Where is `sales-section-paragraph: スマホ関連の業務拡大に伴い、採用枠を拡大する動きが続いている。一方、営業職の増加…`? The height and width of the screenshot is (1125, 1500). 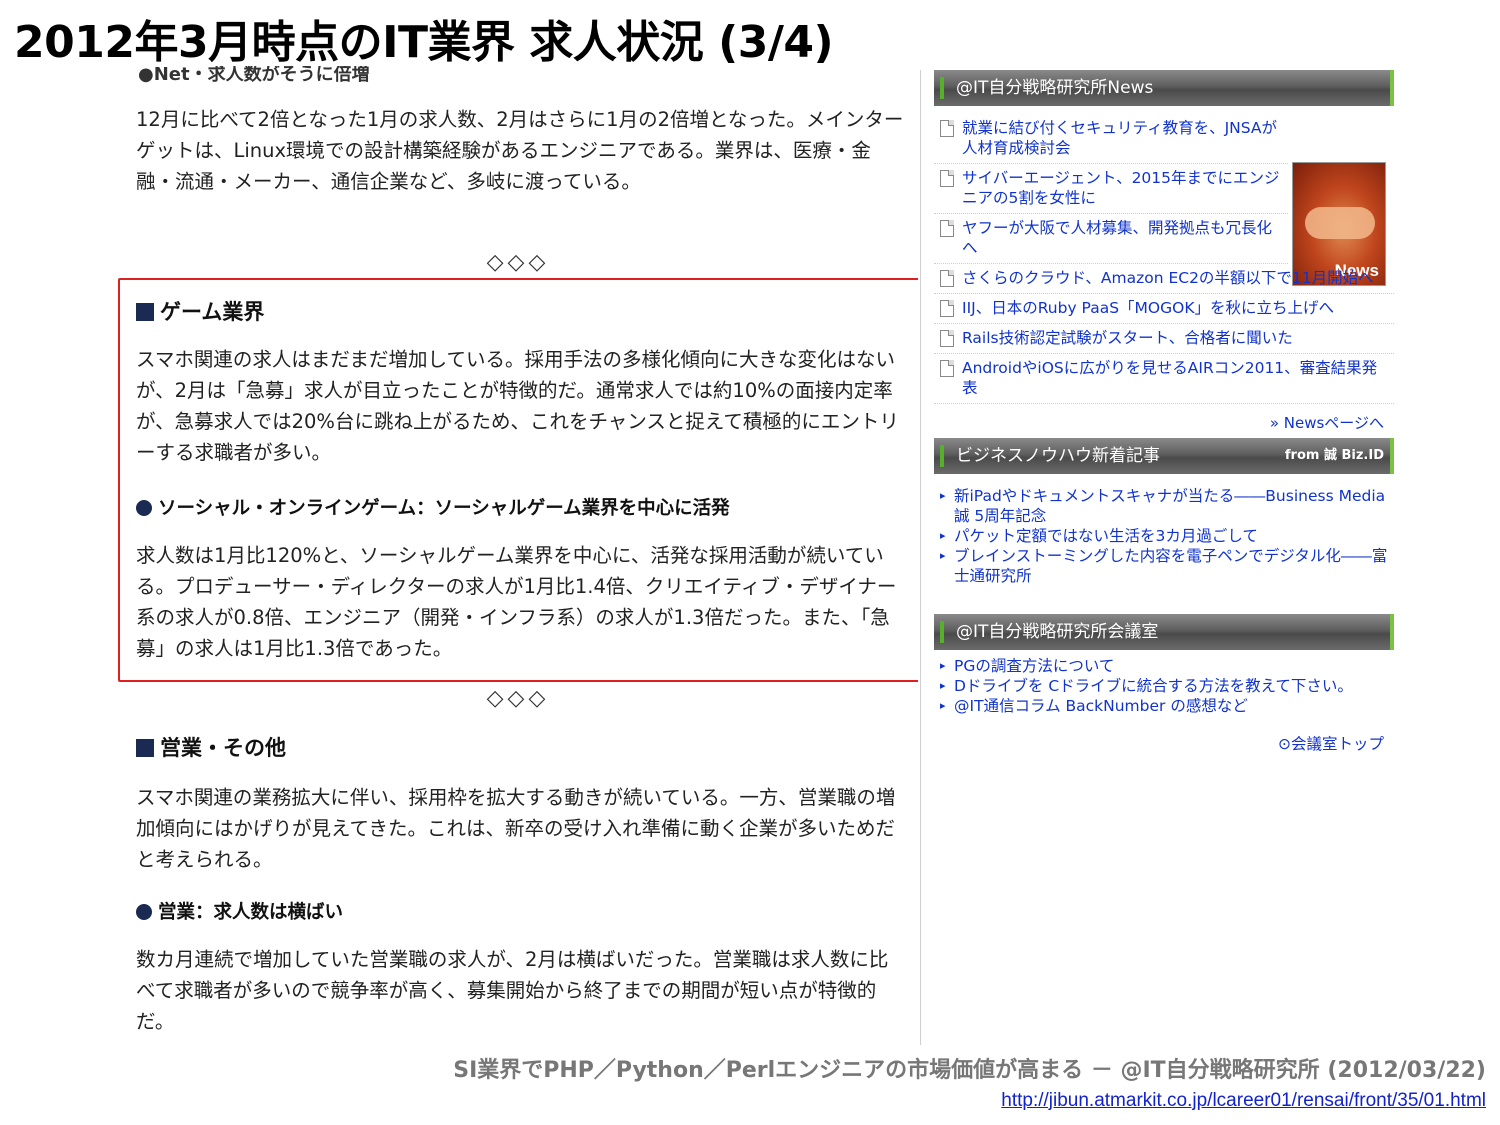
sales-section-paragraph: スマホ関連の業務拡大に伴い、採用枠を拡大する動きが続いている。一方、営業職の増加… is located at coordinates (516, 828).